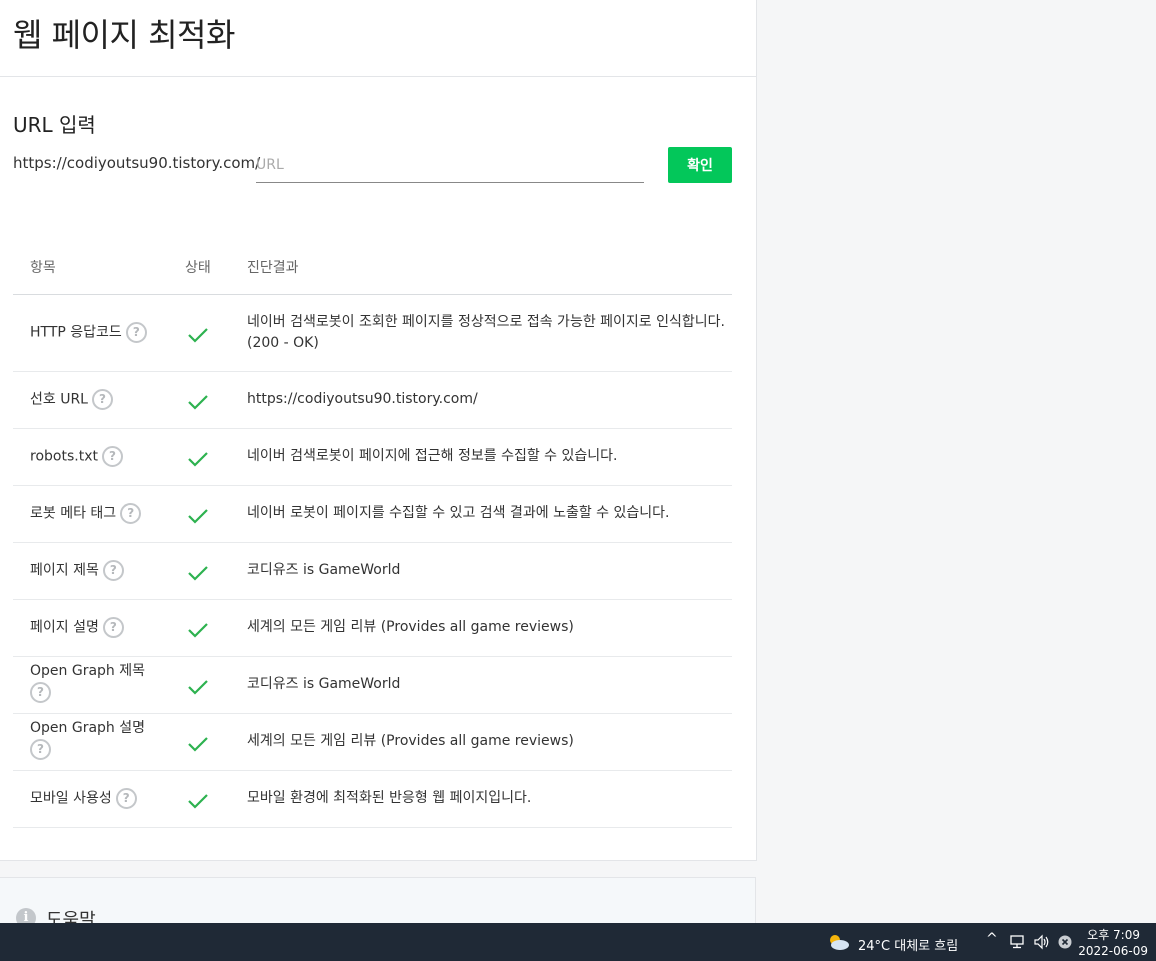 This screenshot has height=961, width=1156. What do you see at coordinates (100, 628) in the screenshot?
I see `row-label: 페이지 설명?` at bounding box center [100, 628].